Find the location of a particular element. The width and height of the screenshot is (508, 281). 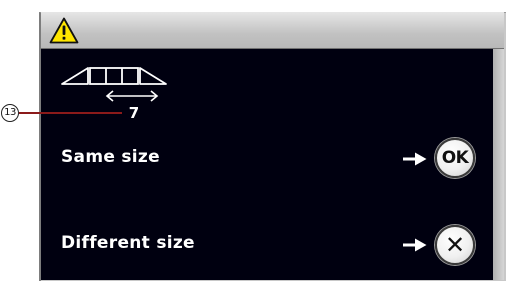

warning-icon is located at coordinates (64, 30).